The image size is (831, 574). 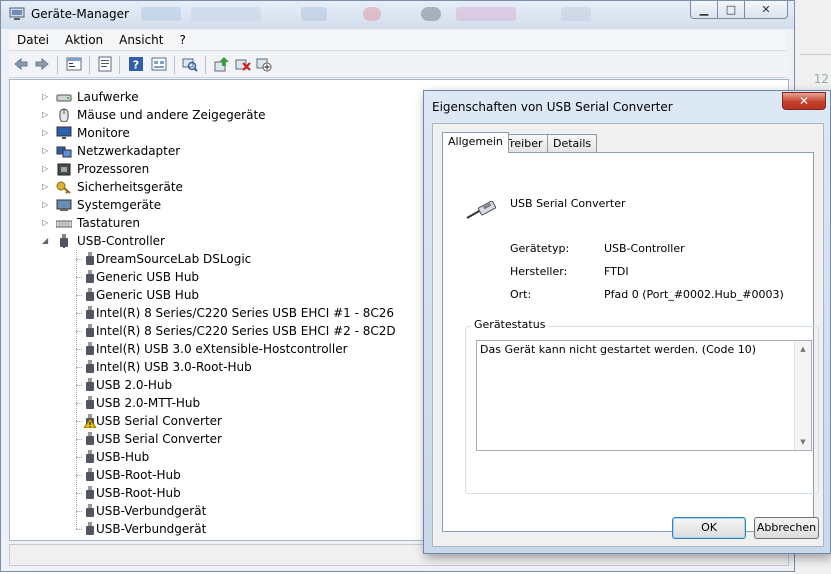 I want to click on menu-bar: Datei Aktion Ansicht ?, so click(x=397, y=41).